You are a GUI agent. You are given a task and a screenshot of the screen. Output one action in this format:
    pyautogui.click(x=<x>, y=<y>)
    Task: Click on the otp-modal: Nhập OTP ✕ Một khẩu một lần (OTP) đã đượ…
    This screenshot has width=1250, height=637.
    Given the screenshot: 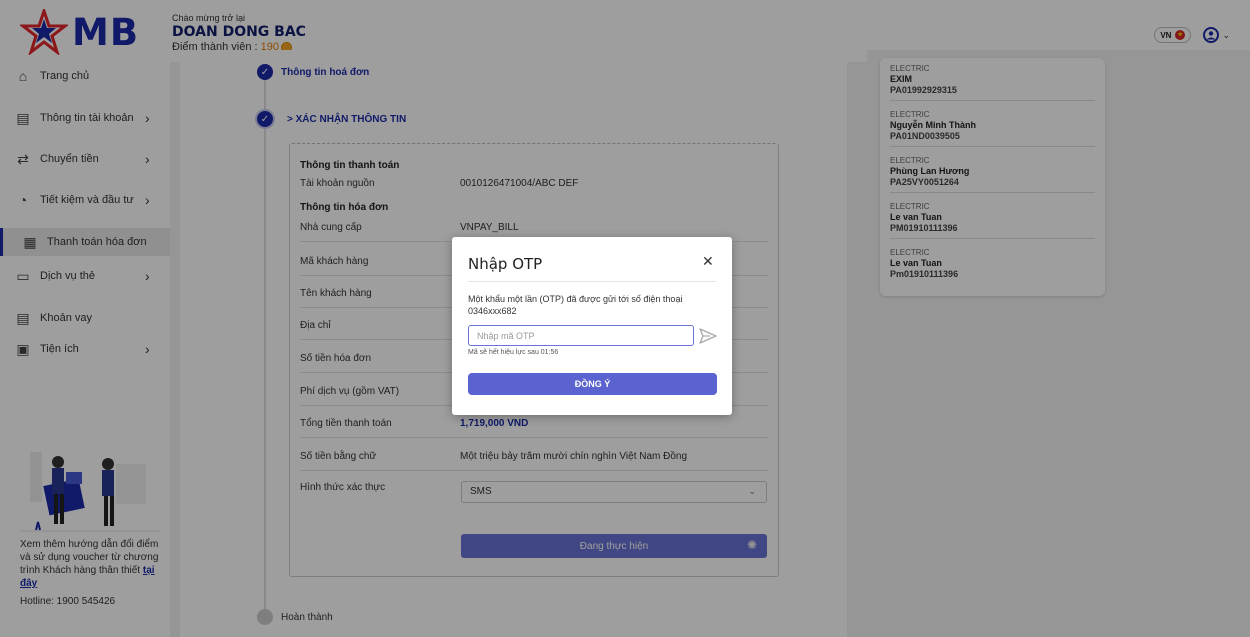 What is the action you would take?
    pyautogui.click(x=592, y=326)
    